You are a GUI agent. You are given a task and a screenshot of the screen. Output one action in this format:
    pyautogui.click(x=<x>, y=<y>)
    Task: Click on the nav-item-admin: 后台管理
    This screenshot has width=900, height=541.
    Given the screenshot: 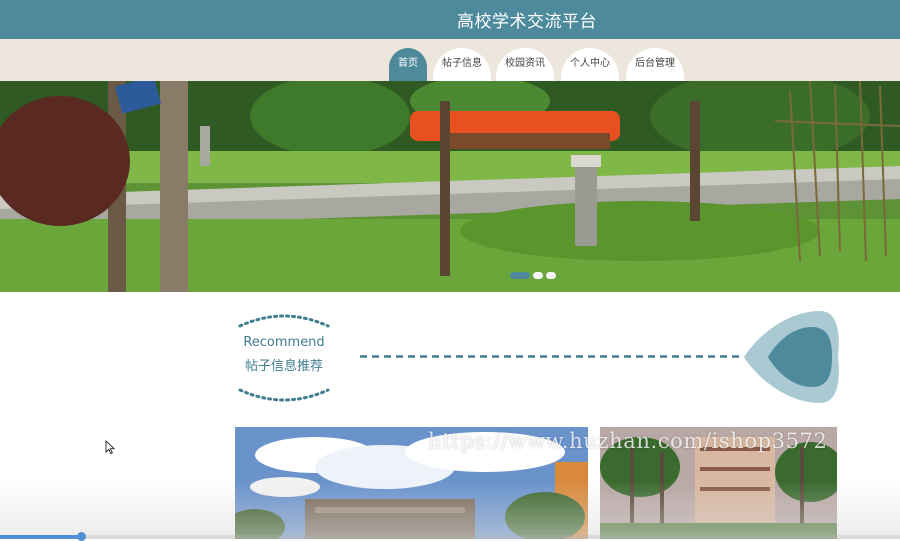 What is the action you would take?
    pyautogui.click(x=655, y=66)
    